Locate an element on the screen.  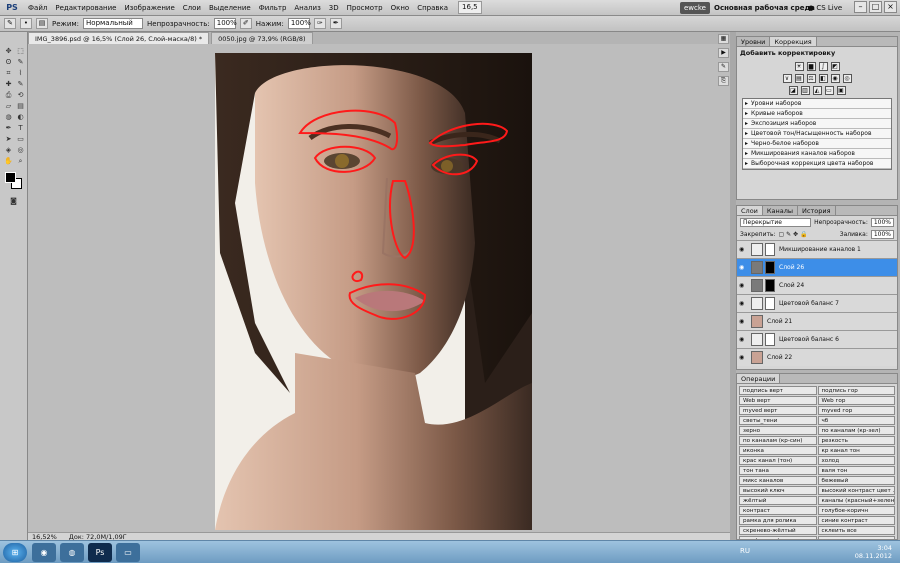
brush-panel-icon: ▤ is located at coordinates (42, 23).